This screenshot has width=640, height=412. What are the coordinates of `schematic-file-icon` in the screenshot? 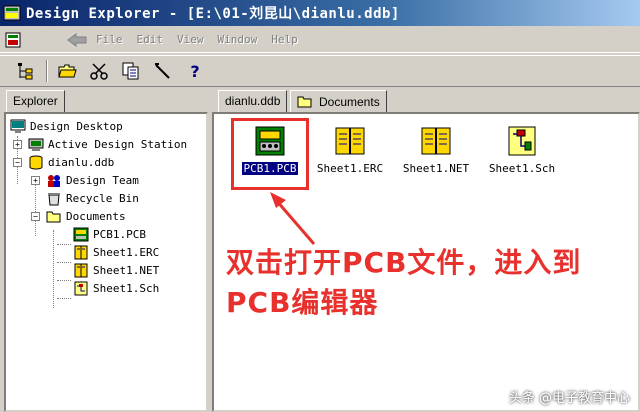 It's located at (81, 288).